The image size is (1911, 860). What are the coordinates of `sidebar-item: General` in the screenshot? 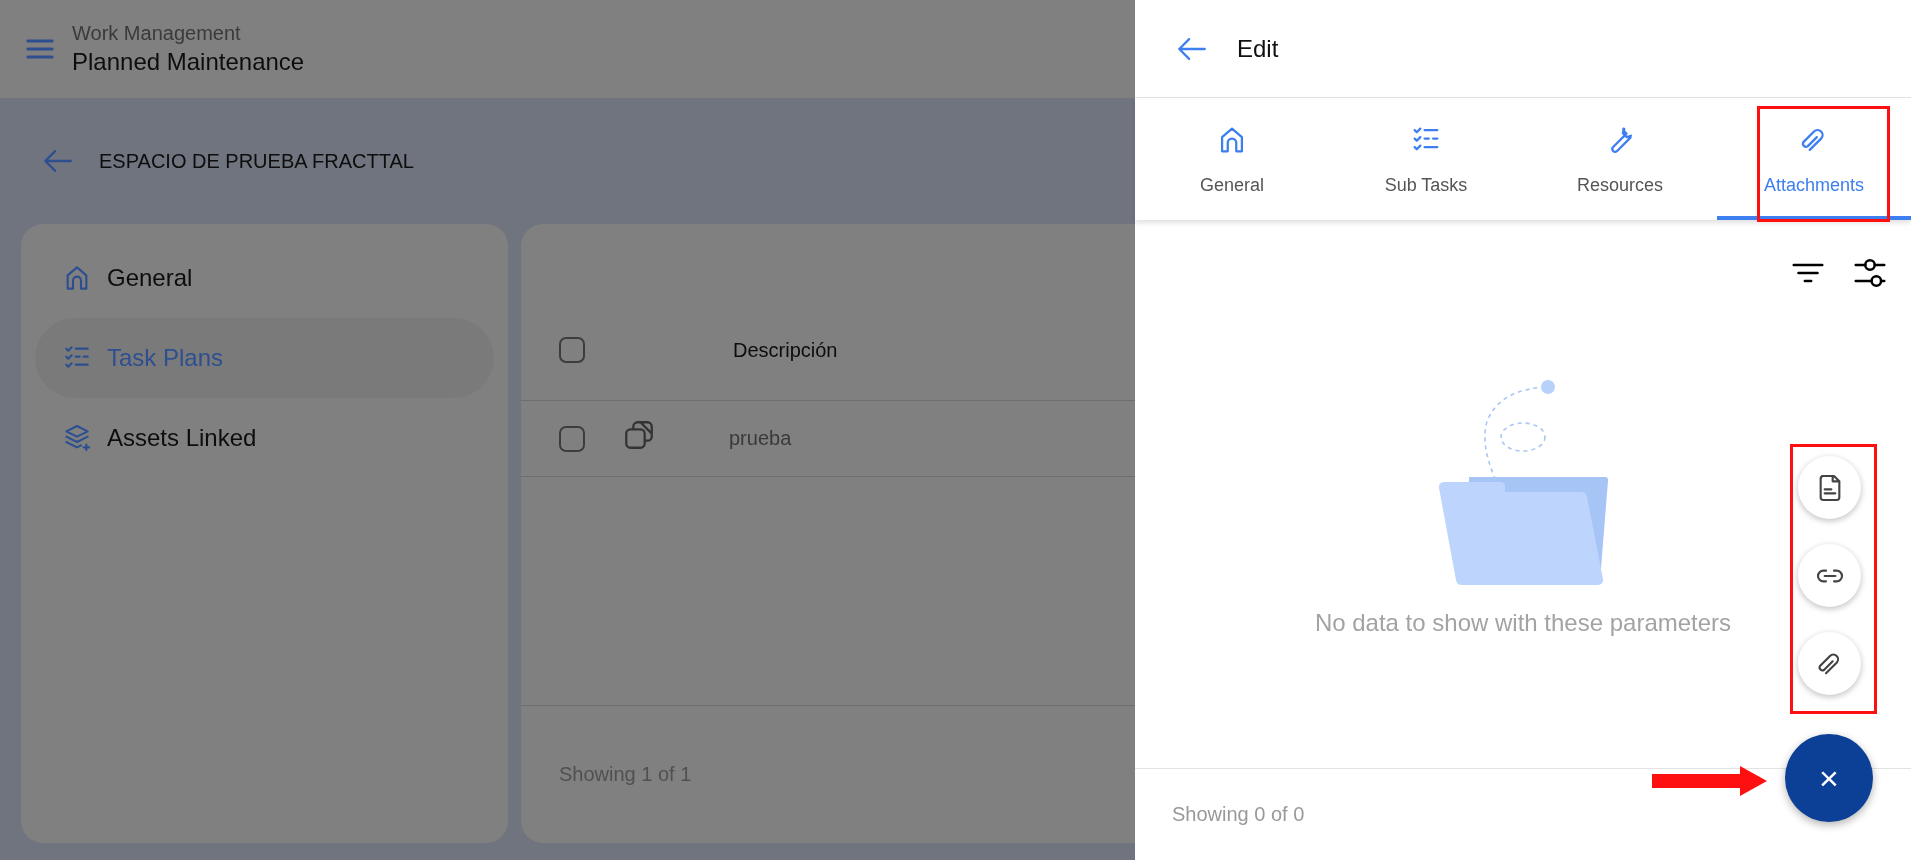 It's located at (264, 278).